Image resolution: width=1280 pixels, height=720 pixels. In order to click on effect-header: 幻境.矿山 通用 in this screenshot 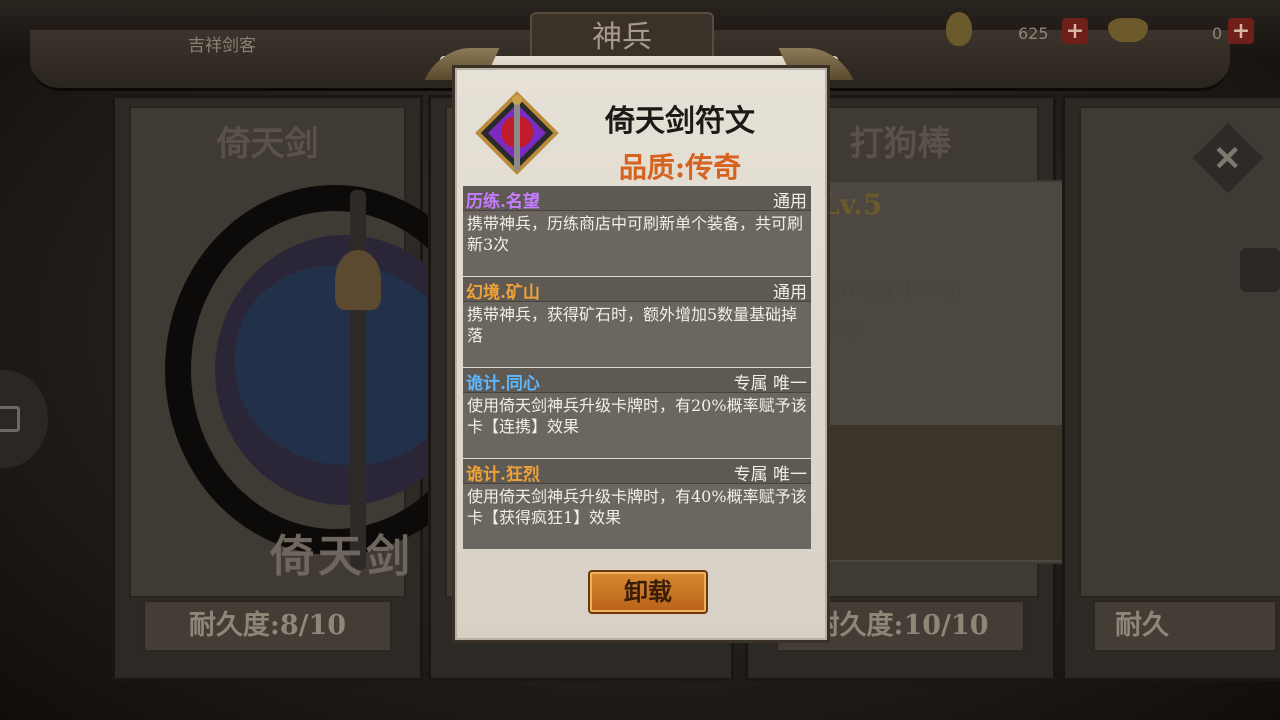, I will do `click(637, 290)`.